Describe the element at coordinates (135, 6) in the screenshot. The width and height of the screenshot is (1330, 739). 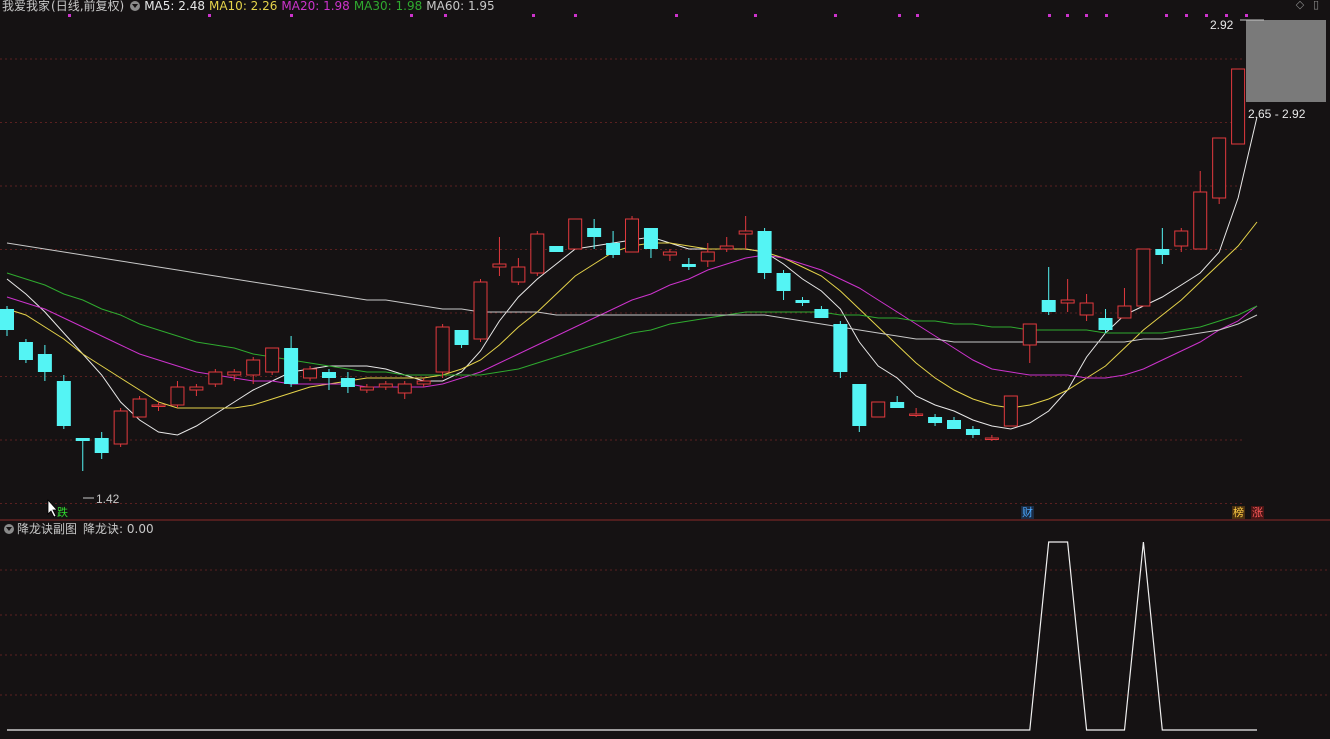
I see `indicator-menu-icon` at that location.